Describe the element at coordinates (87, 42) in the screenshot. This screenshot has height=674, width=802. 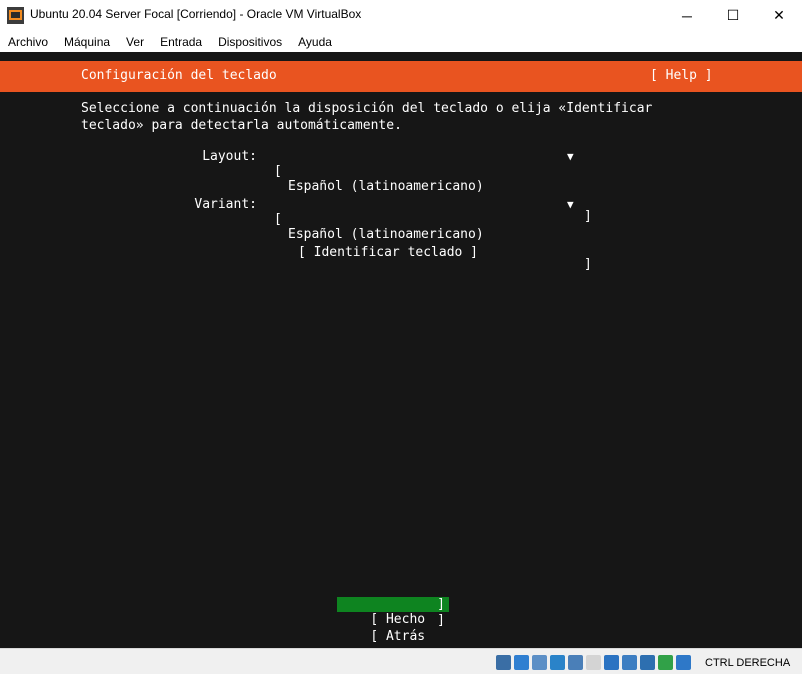
I see `menu-maquina: Máquina` at that location.